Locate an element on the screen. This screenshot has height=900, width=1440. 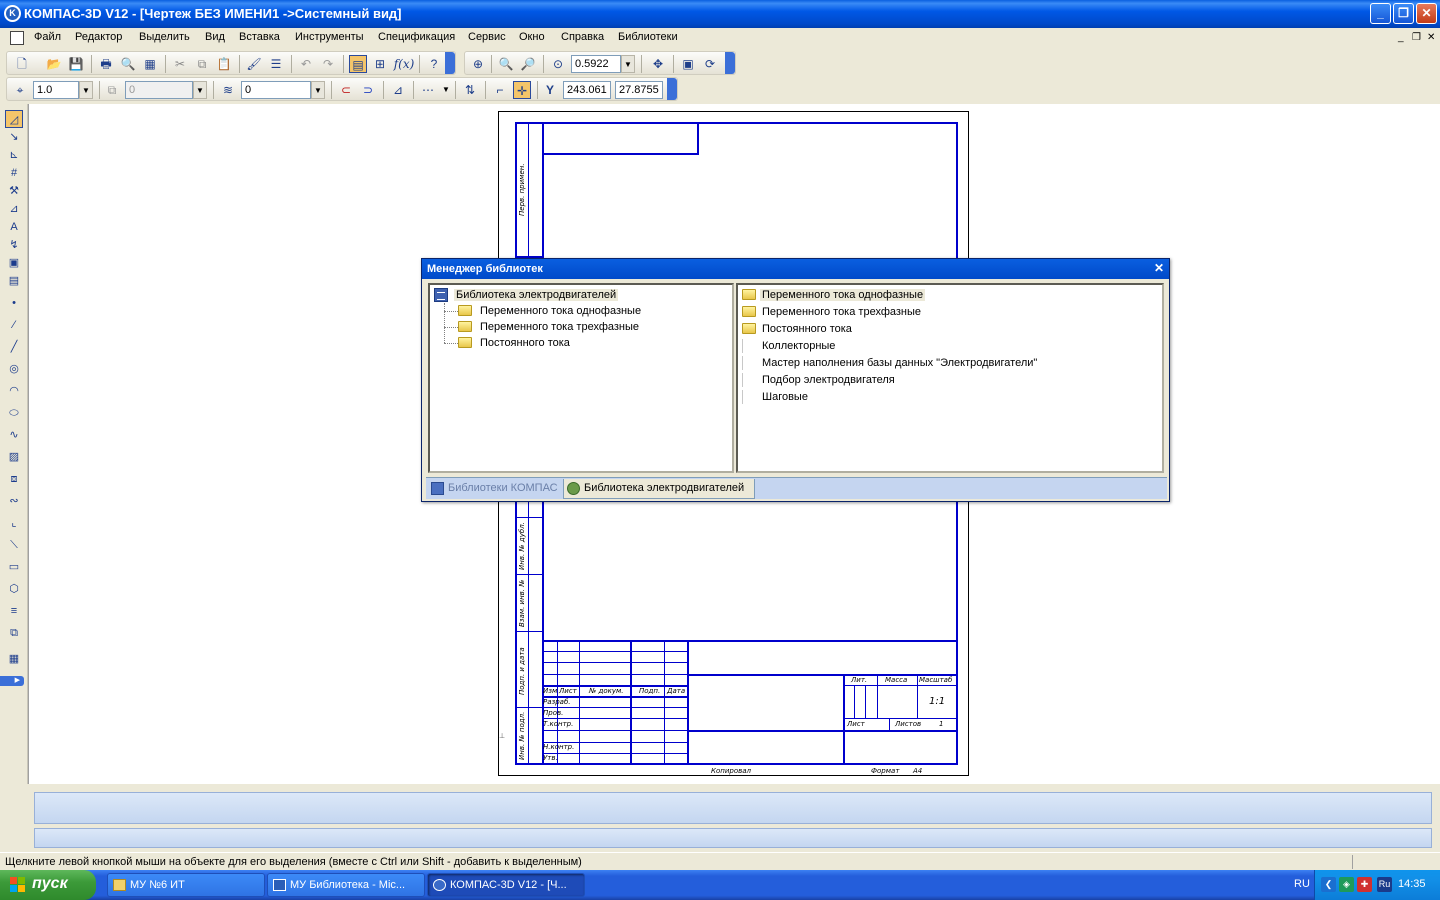
pan-icon: ✥ is located at coordinates (658, 64).